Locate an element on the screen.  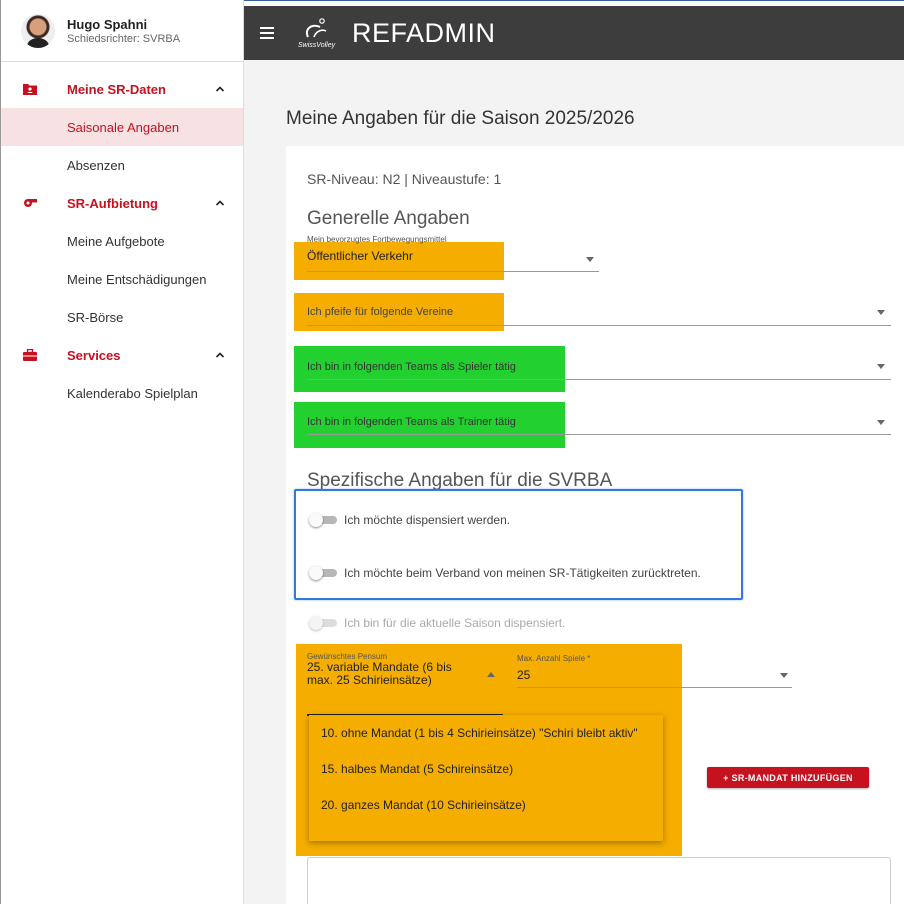
sidebar-item-meine-entschaedigungen: Meine Entschädigungen is located at coordinates (122, 279).